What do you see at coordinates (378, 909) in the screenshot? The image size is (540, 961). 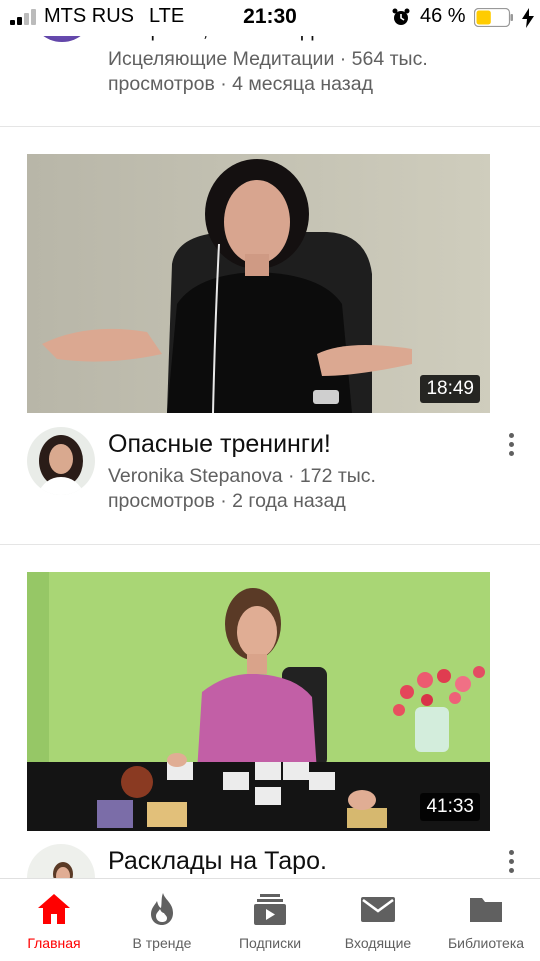 I see `inbox-mail-icon` at bounding box center [378, 909].